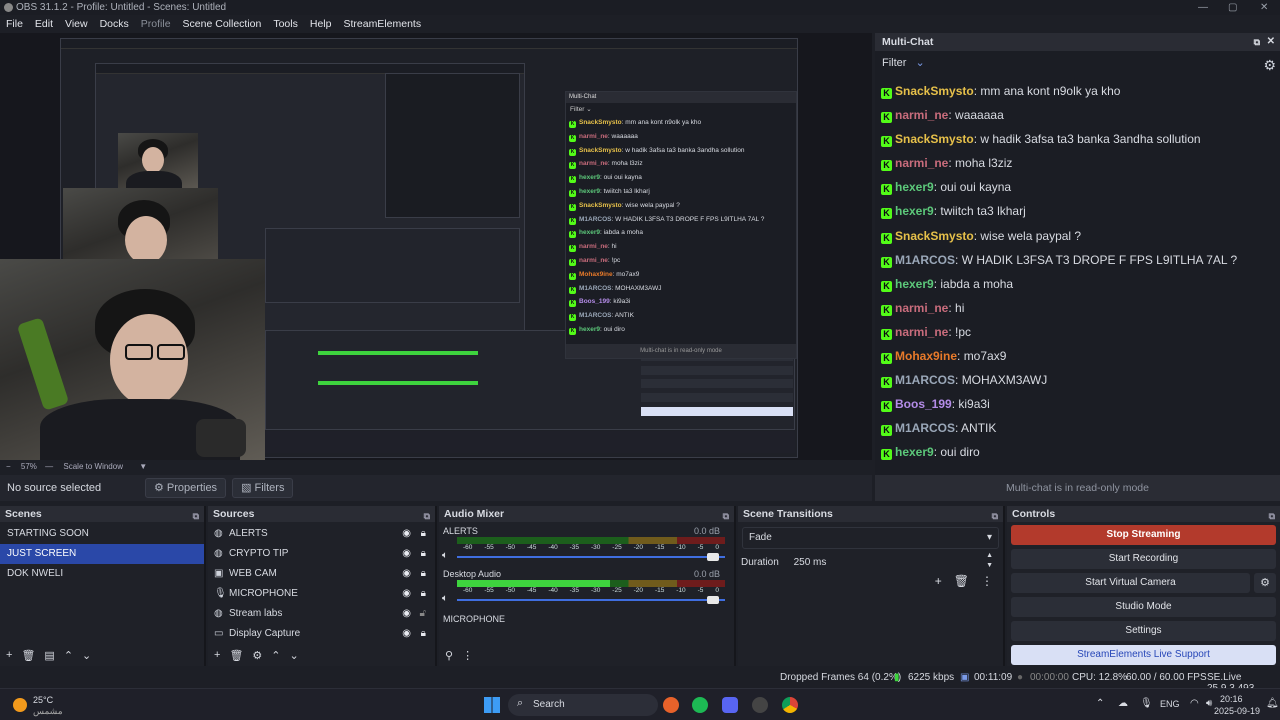 The width and height of the screenshot is (1280, 720). Describe the element at coordinates (870, 538) in the screenshot. I see `transition-select: Fade ▾` at that location.